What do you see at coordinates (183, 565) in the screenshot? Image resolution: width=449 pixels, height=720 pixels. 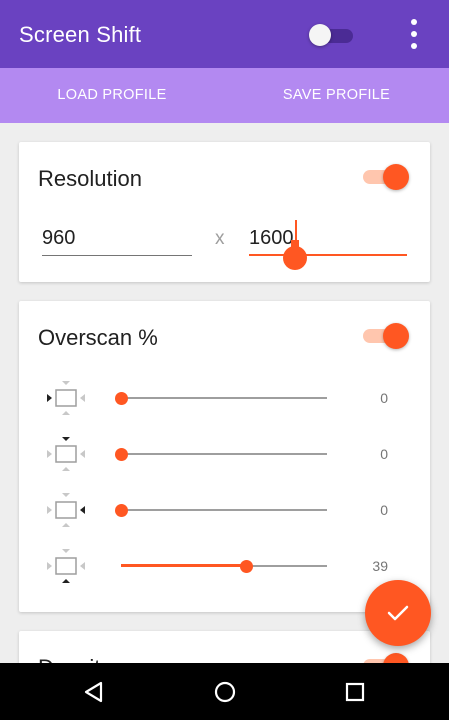 I see `slider-fill` at bounding box center [183, 565].